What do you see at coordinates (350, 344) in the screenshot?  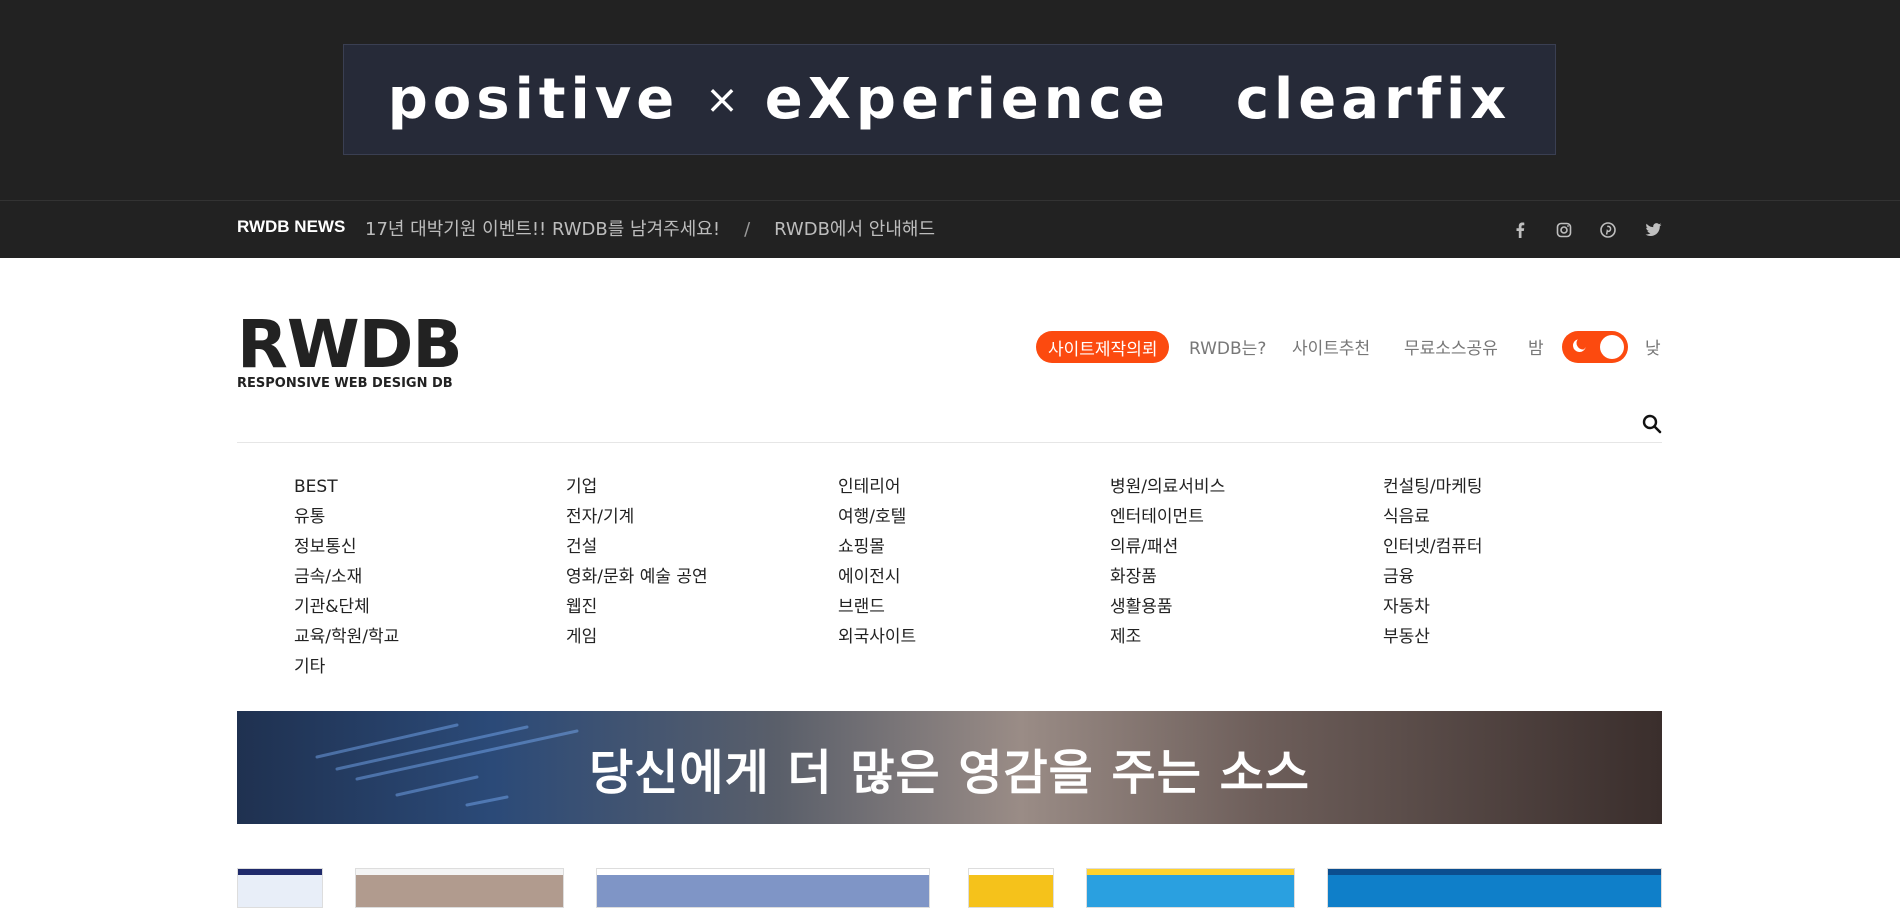 I see `logo-main-text: RWDB` at bounding box center [350, 344].